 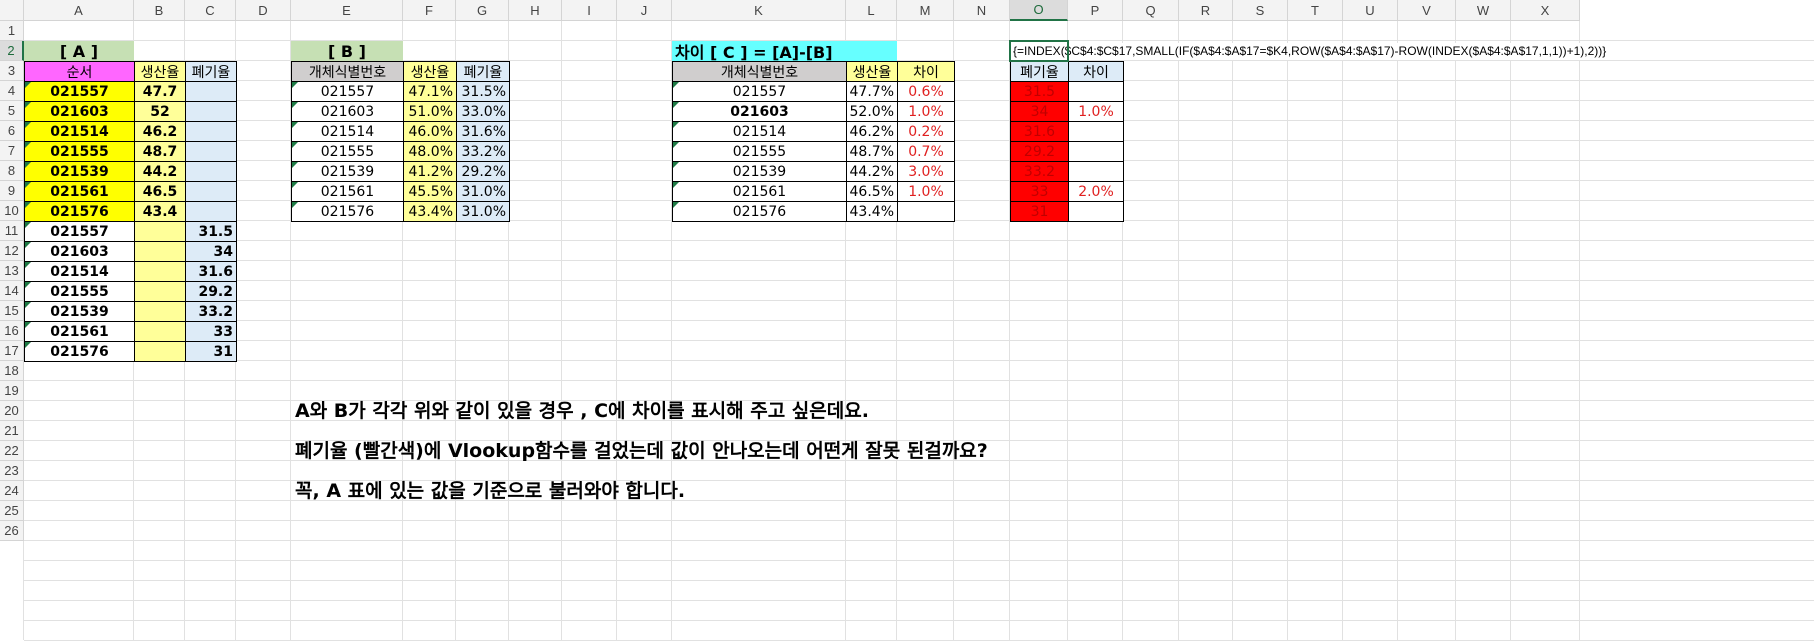 I want to click on select-all-corner, so click(x=12, y=10).